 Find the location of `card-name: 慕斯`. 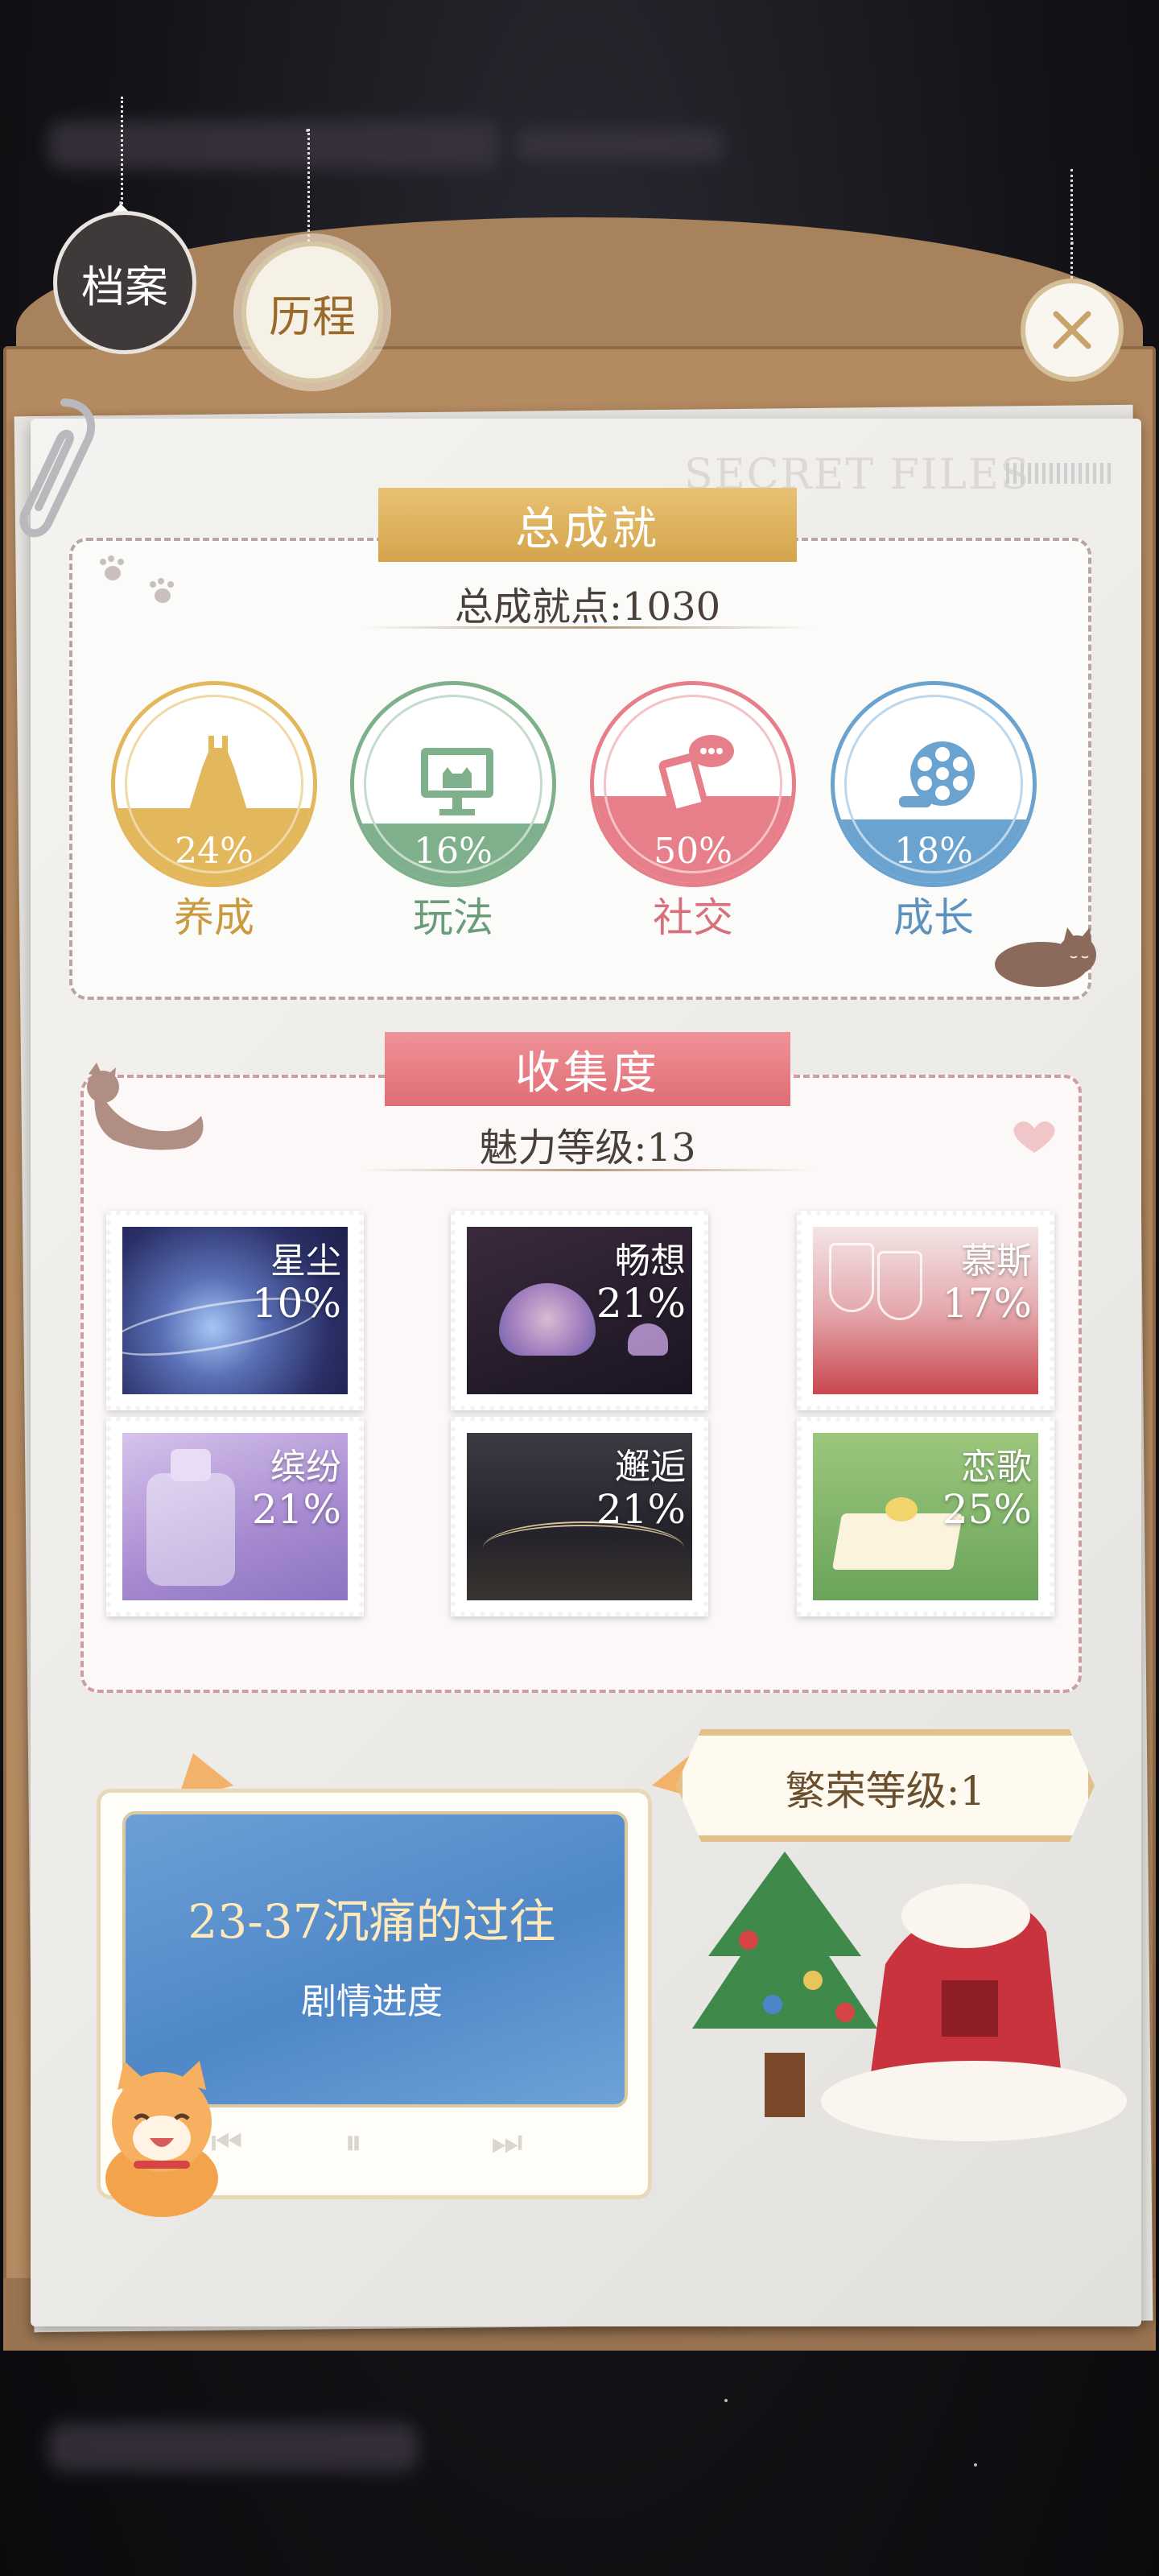

card-name: 慕斯 is located at coordinates (996, 1261).